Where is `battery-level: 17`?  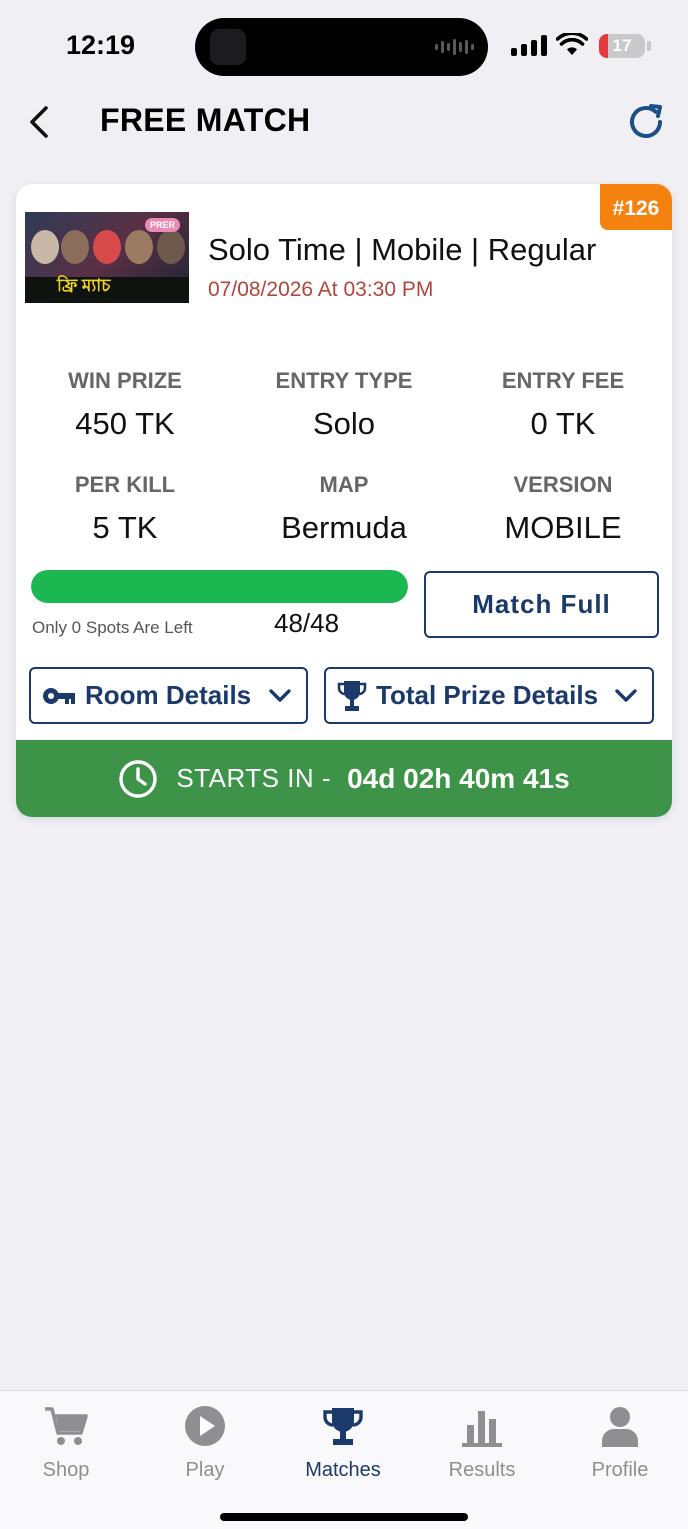 battery-level: 17 is located at coordinates (622, 45).